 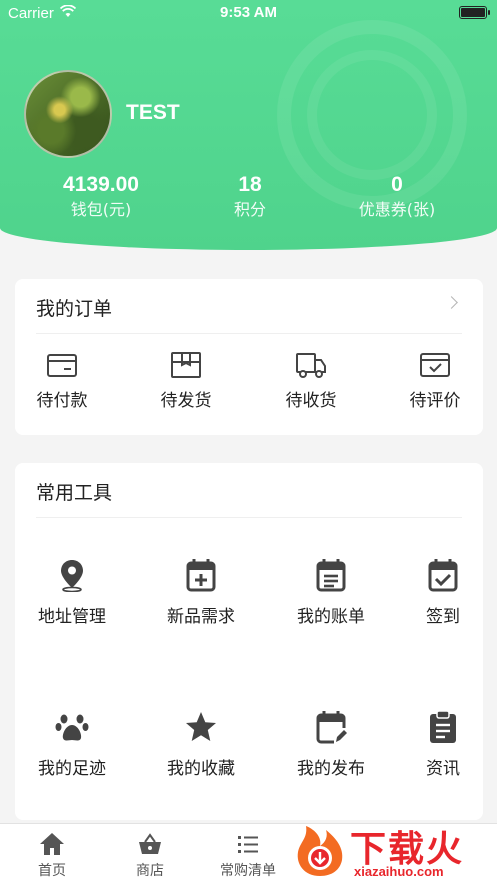 What do you see at coordinates (331, 769) in the screenshot?
I see `tool-label: 我的发布` at bounding box center [331, 769].